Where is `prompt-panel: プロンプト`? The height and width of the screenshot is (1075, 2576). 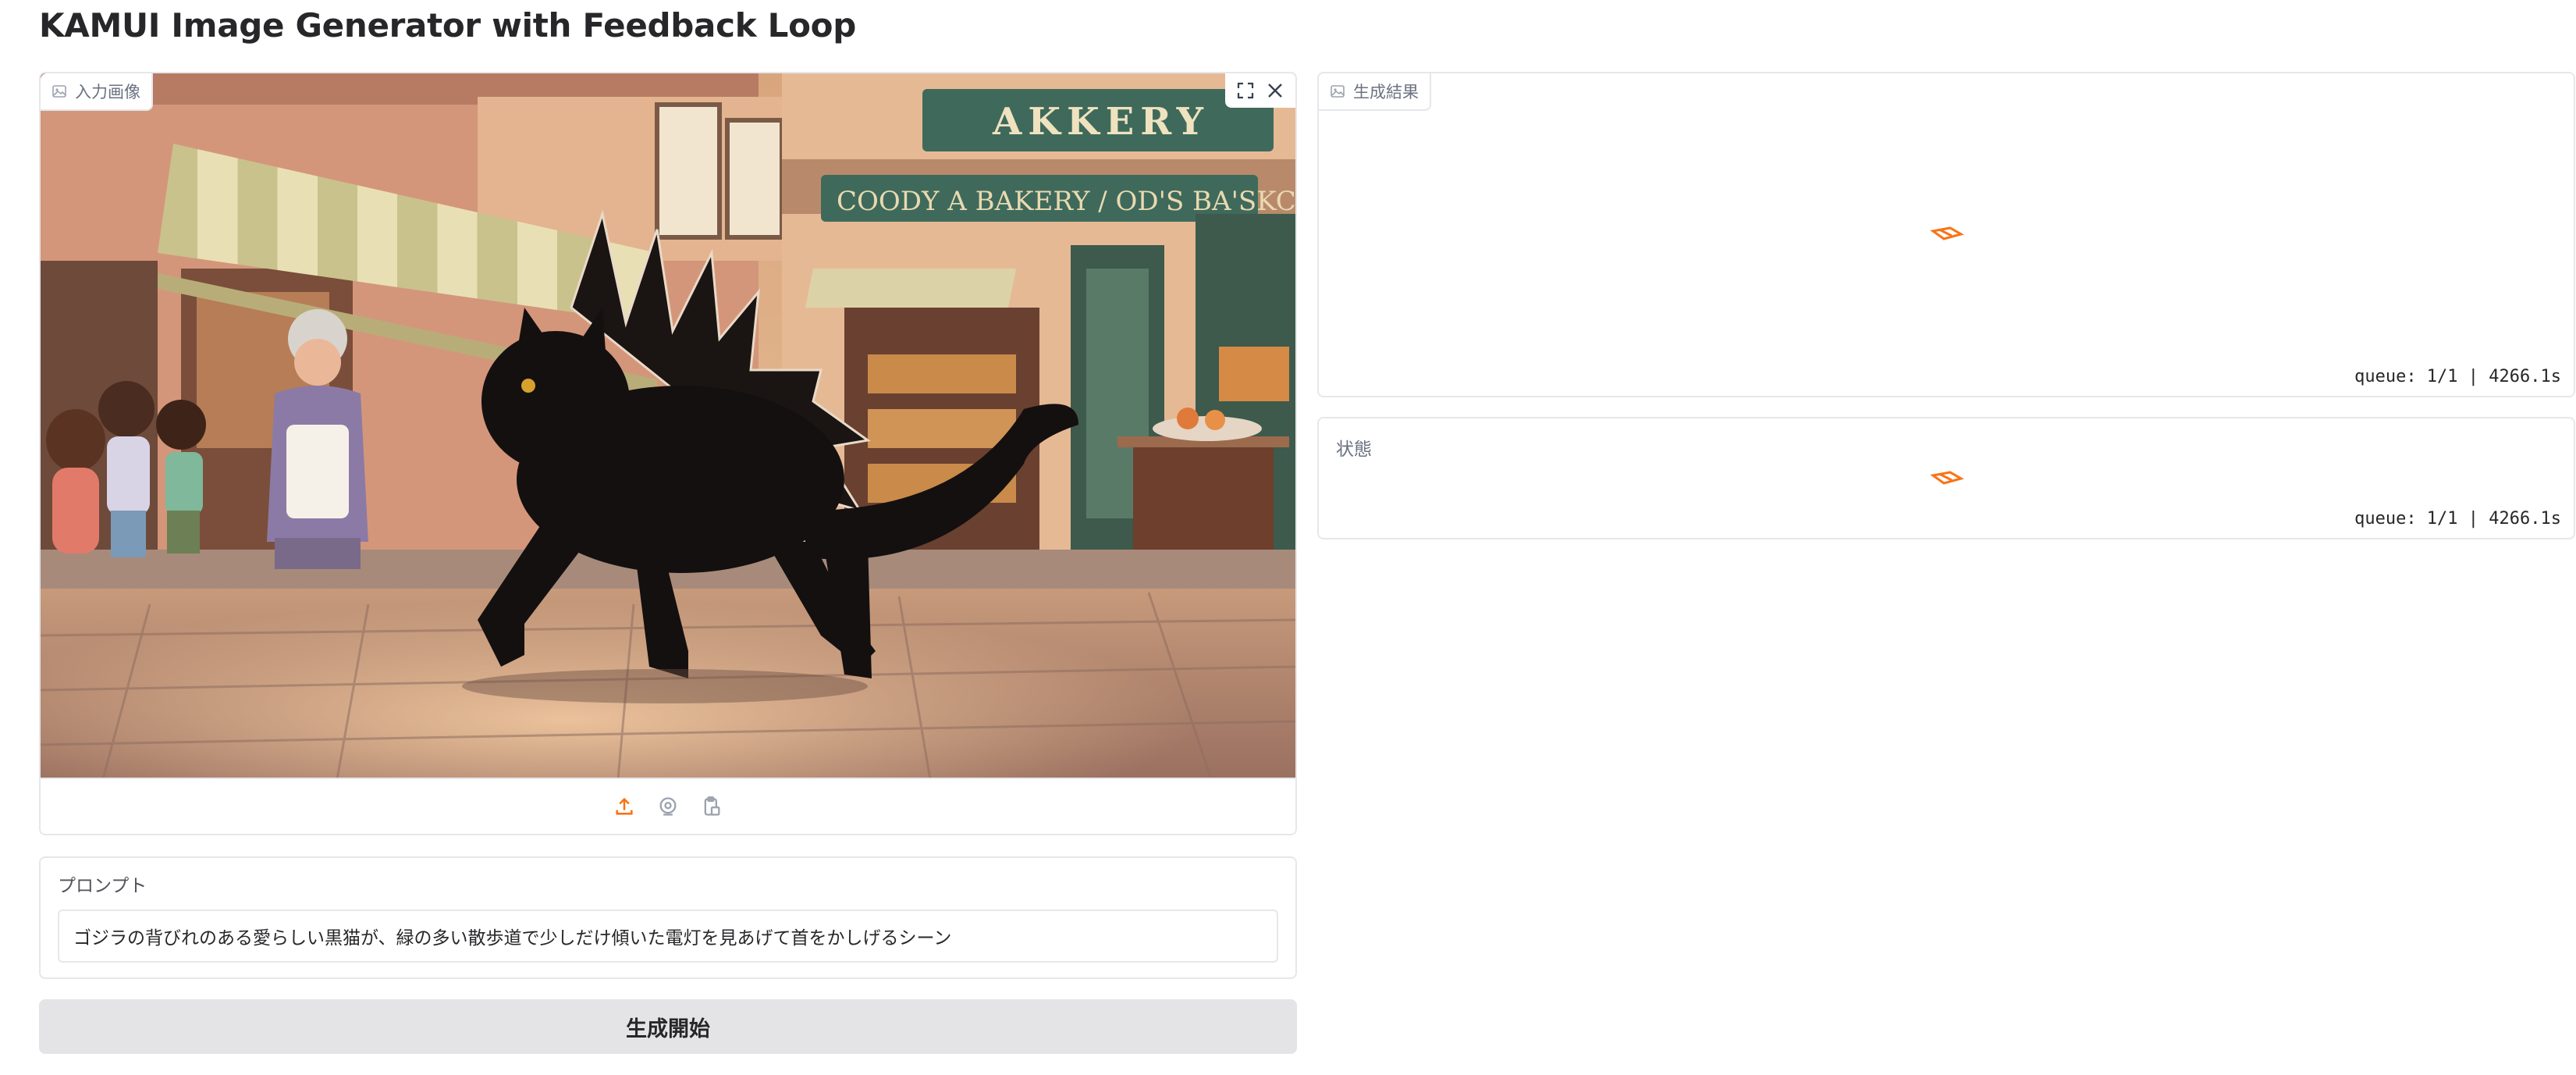
prompt-panel: プロンプト is located at coordinates (668, 917).